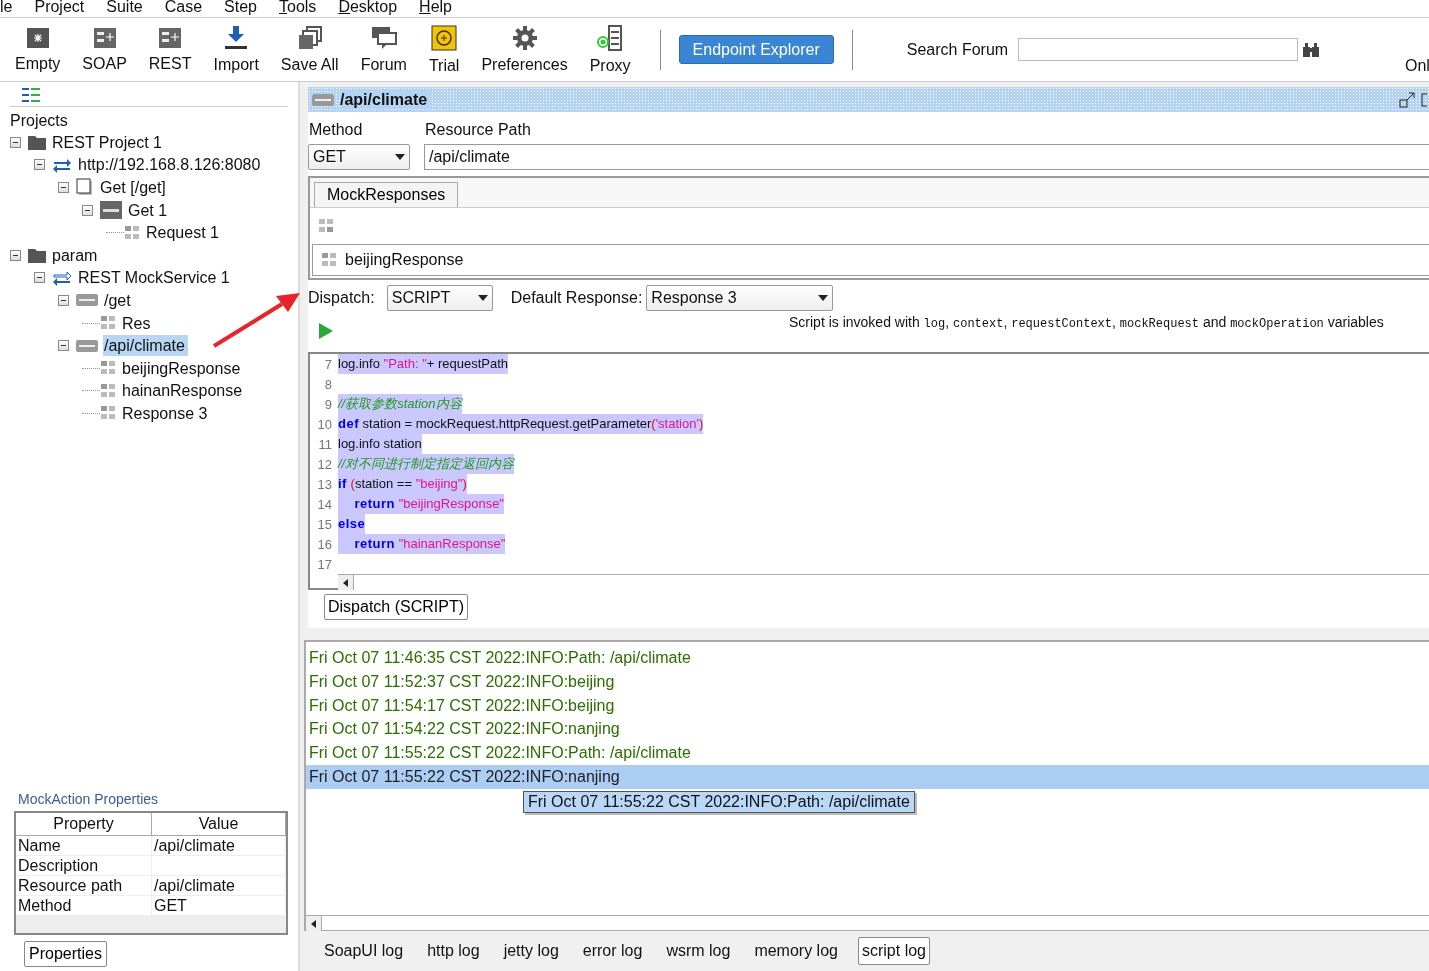  What do you see at coordinates (386, 194) in the screenshot?
I see `tab: MockResponses` at bounding box center [386, 194].